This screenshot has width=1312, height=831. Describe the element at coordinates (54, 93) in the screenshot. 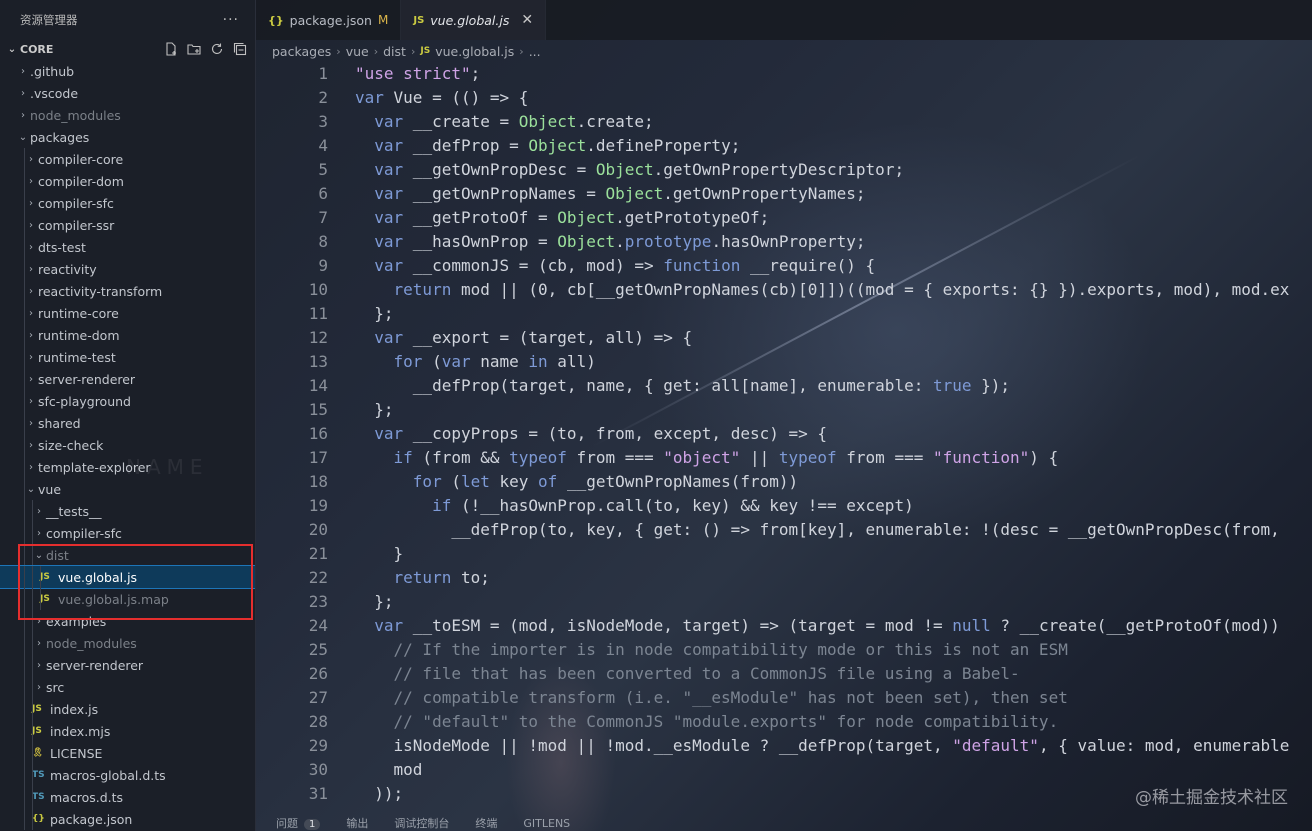

I see `tree-item-label: .vscode` at that location.